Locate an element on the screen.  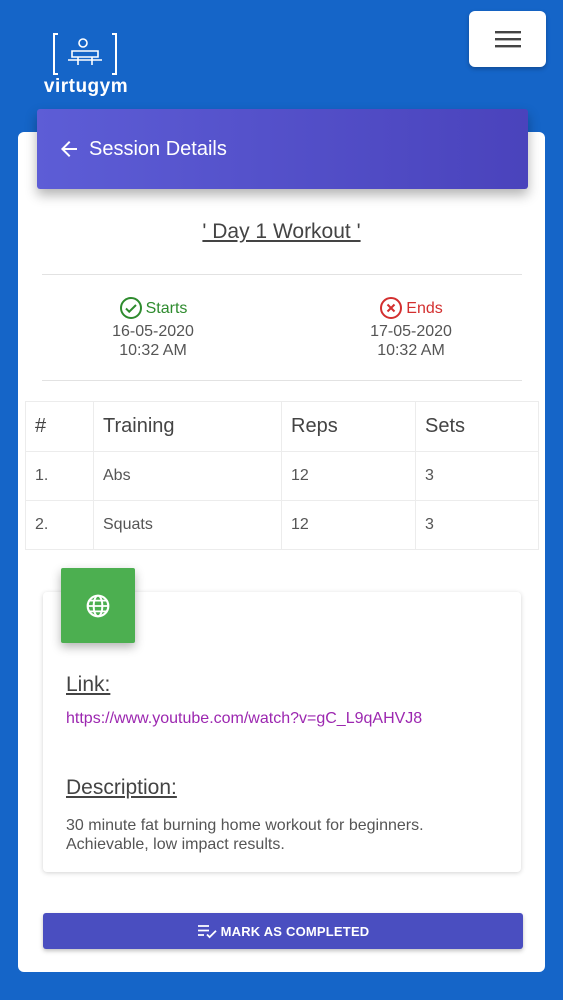
row-number: 1. is located at coordinates (59, 476).